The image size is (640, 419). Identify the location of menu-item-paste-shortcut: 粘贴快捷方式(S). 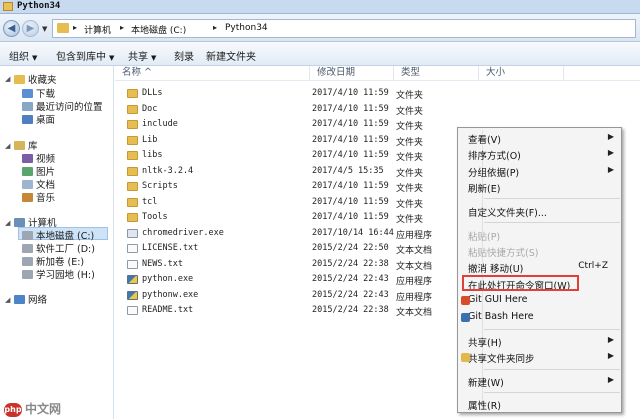
(543, 252).